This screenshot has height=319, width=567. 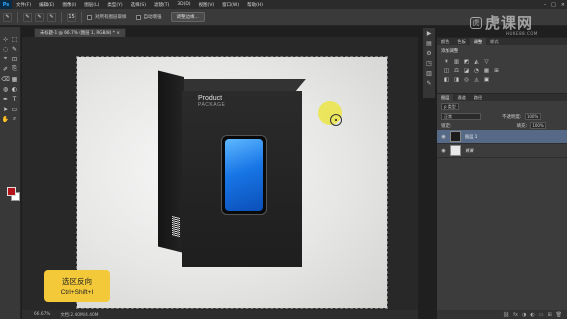 What do you see at coordinates (502, 116) in the screenshot?
I see `blend-row: 正常 不透明度: 100%` at bounding box center [502, 116].